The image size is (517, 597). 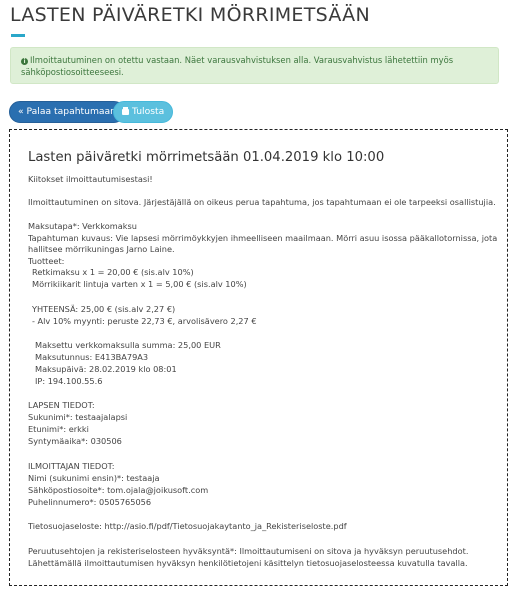 I want to click on payment-date: Maksupäivä: 28.02.2019 klo 08:01, so click(x=106, y=369).